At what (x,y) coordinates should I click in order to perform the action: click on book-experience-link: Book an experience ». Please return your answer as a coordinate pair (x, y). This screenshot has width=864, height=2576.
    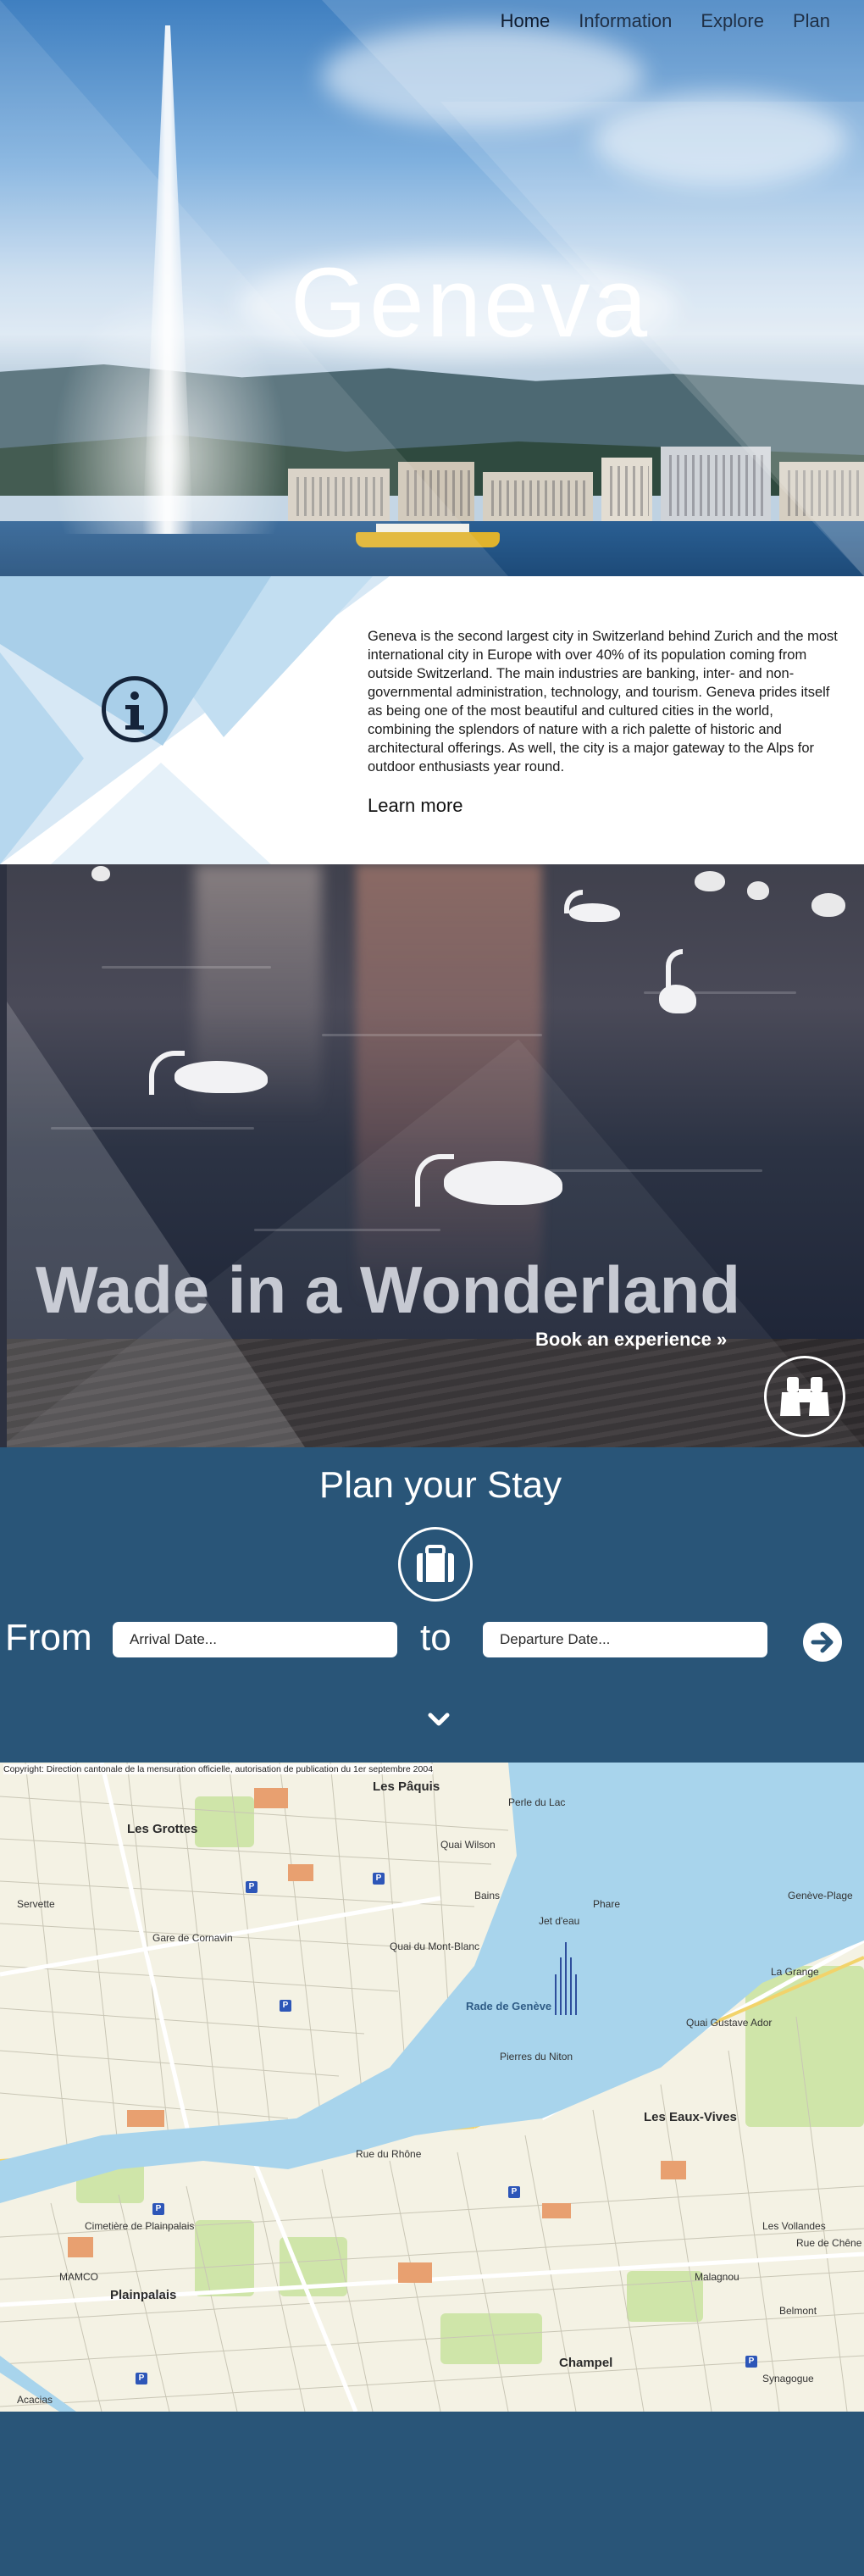
    Looking at the image, I should click on (631, 1340).